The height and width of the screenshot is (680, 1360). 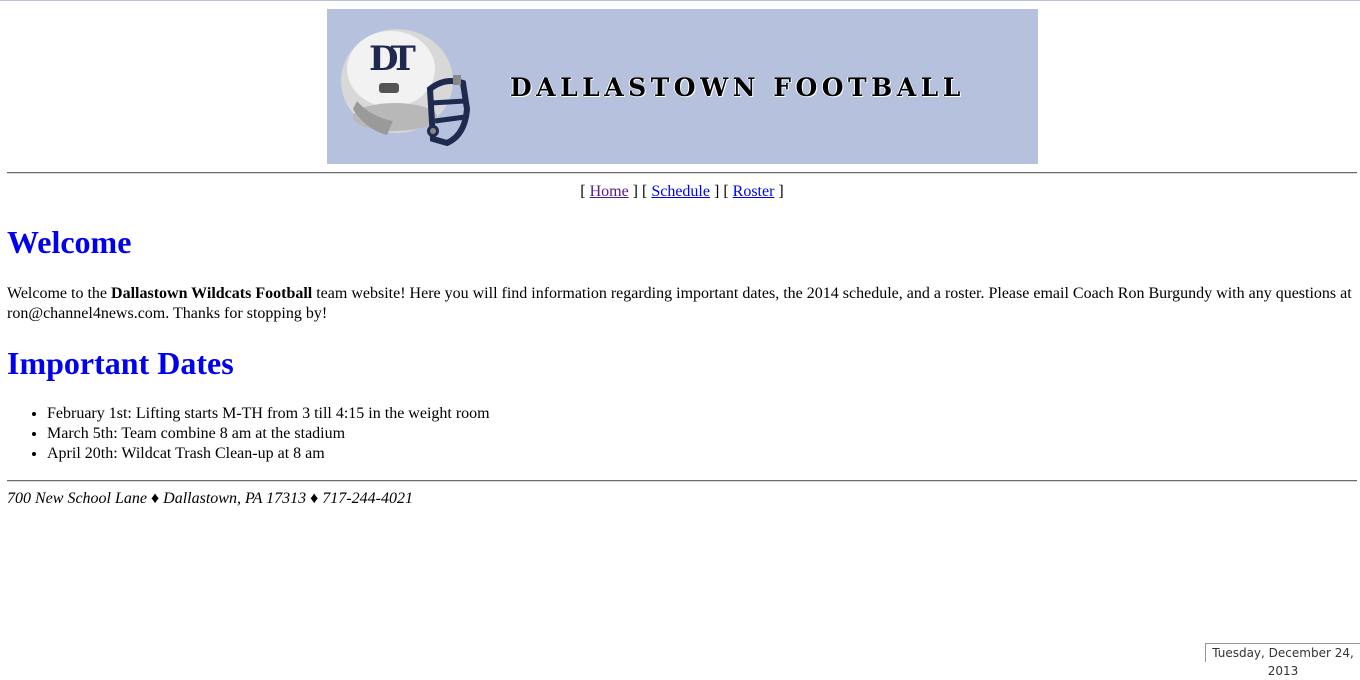 What do you see at coordinates (69, 242) in the screenshot?
I see `welcome-heading: Welcome` at bounding box center [69, 242].